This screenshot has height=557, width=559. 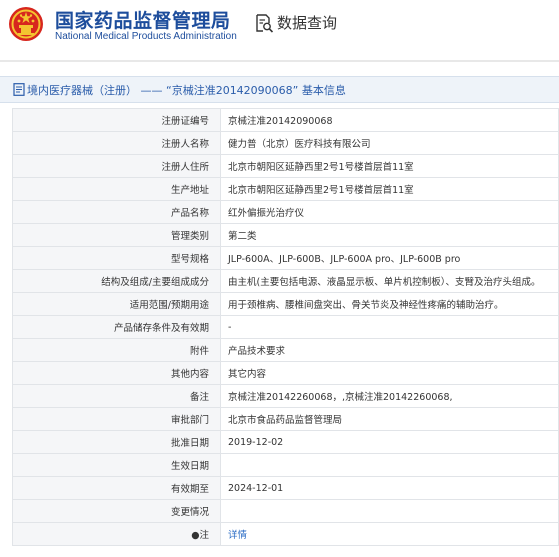 I want to click on field-label: 备注, so click(x=116, y=396).